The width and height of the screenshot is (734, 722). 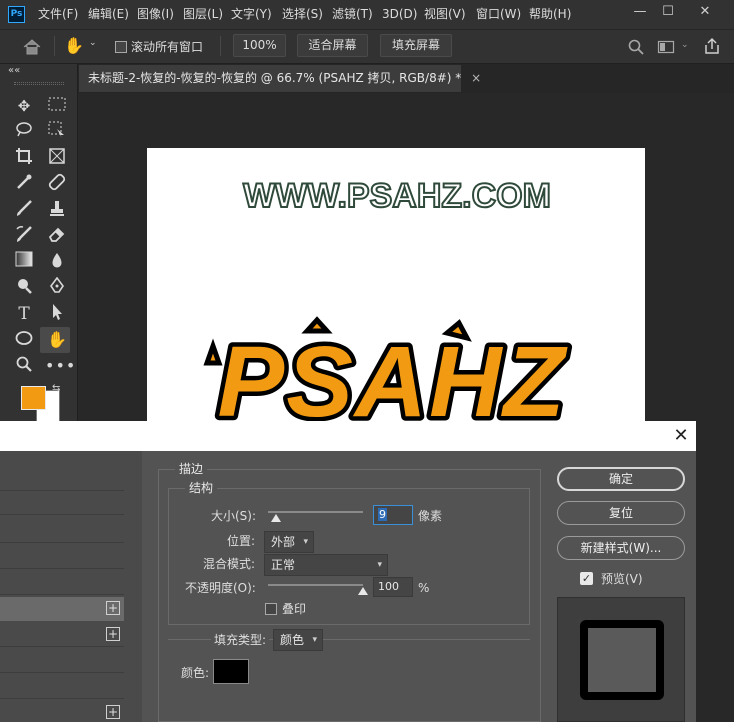 What do you see at coordinates (57, 287) in the screenshot?
I see `pen-tool-icon` at bounding box center [57, 287].